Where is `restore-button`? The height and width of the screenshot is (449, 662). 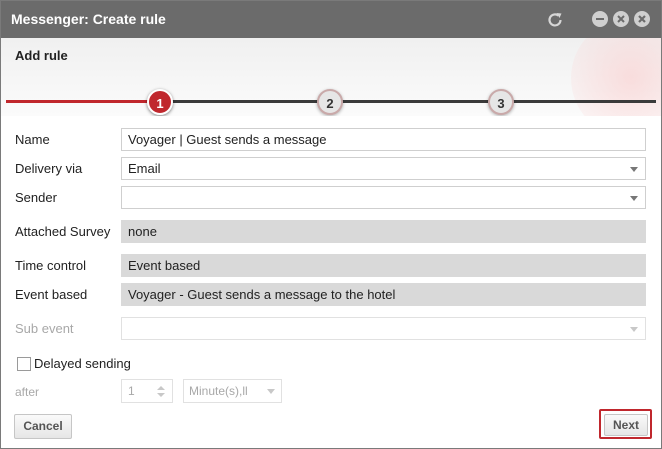 restore-button is located at coordinates (621, 19).